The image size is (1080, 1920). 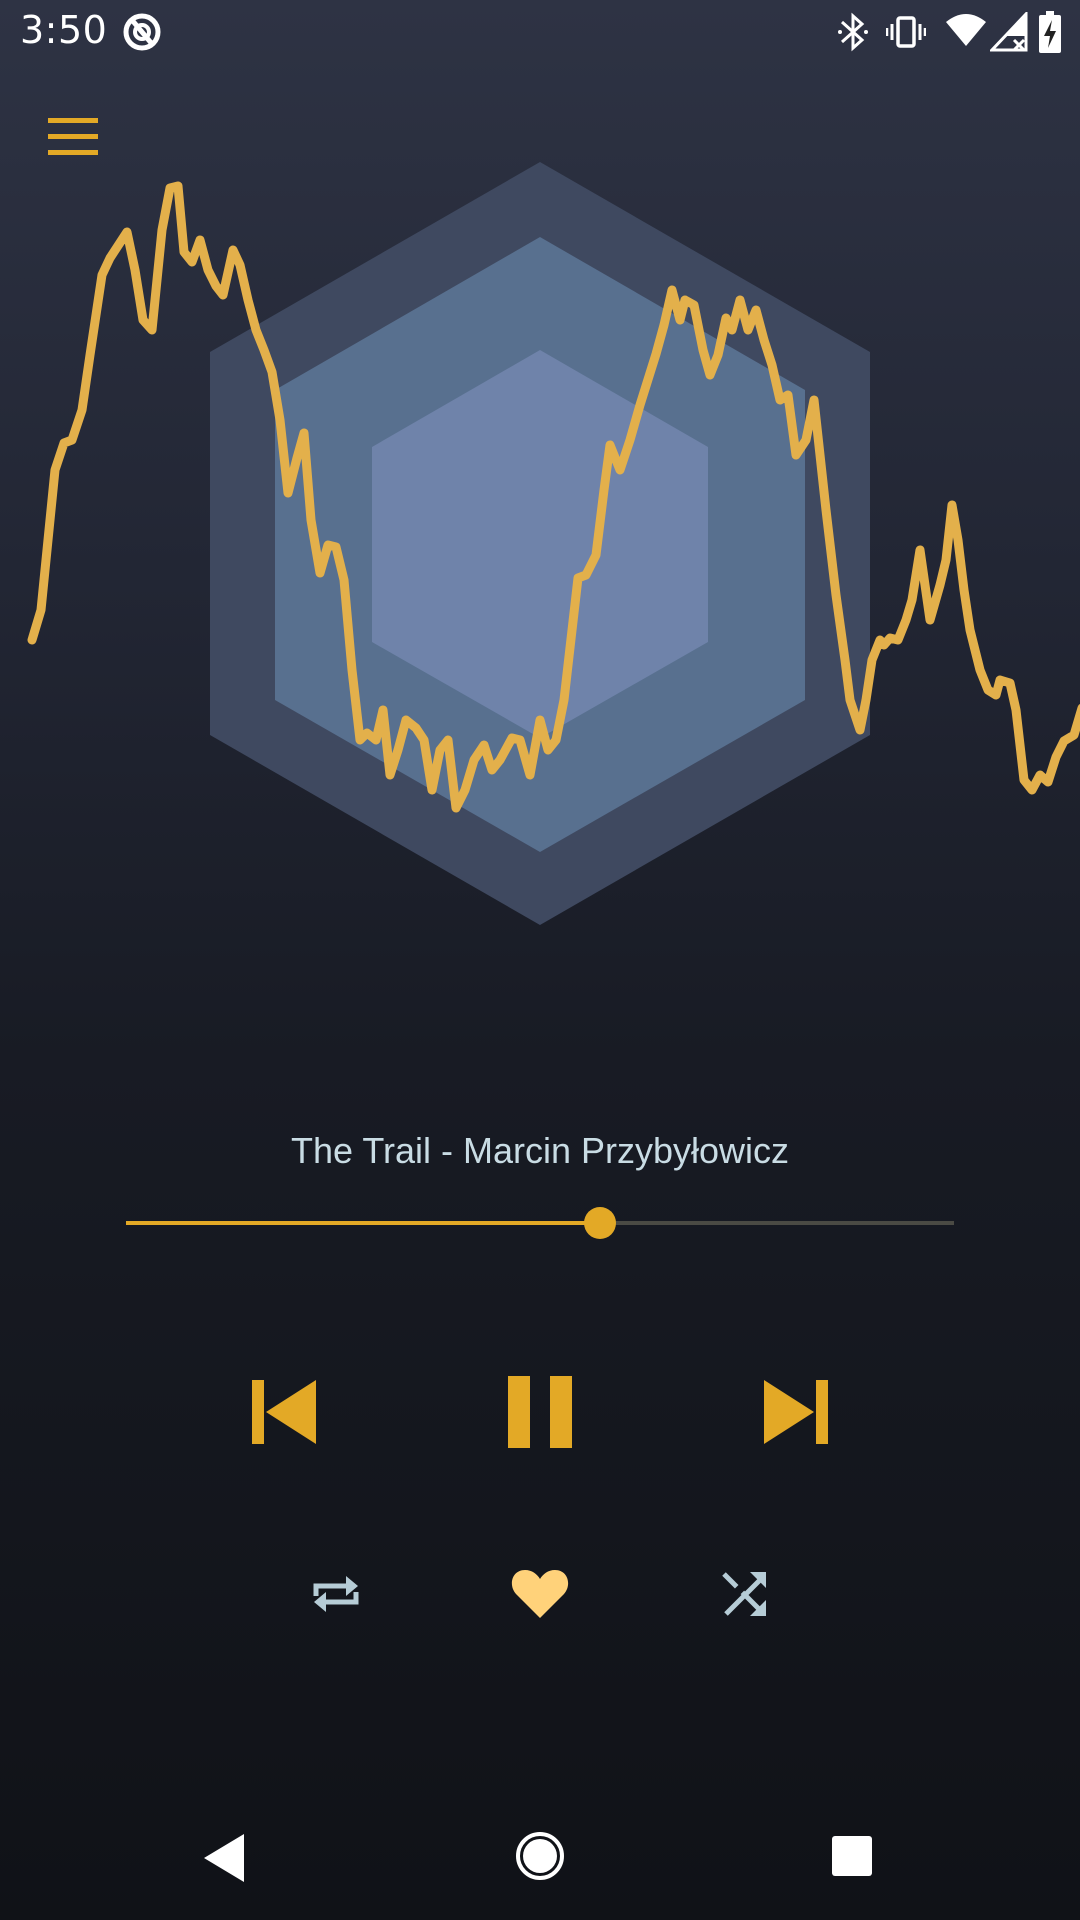 I want to click on back-triangle-icon, so click(x=224, y=1858).